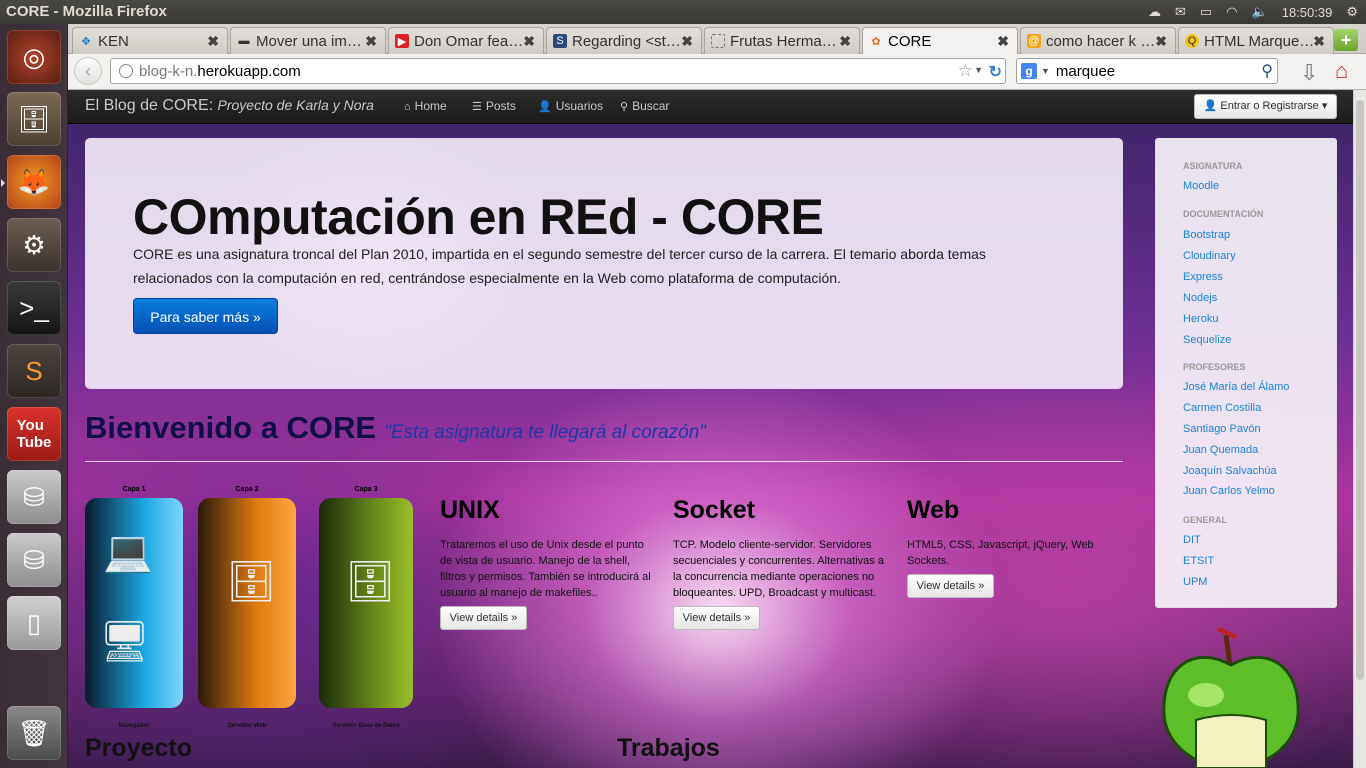 This screenshot has height=768, width=1366. What do you see at coordinates (34, 57) in the screenshot?
I see `ubuntu-icon: ◎` at bounding box center [34, 57].